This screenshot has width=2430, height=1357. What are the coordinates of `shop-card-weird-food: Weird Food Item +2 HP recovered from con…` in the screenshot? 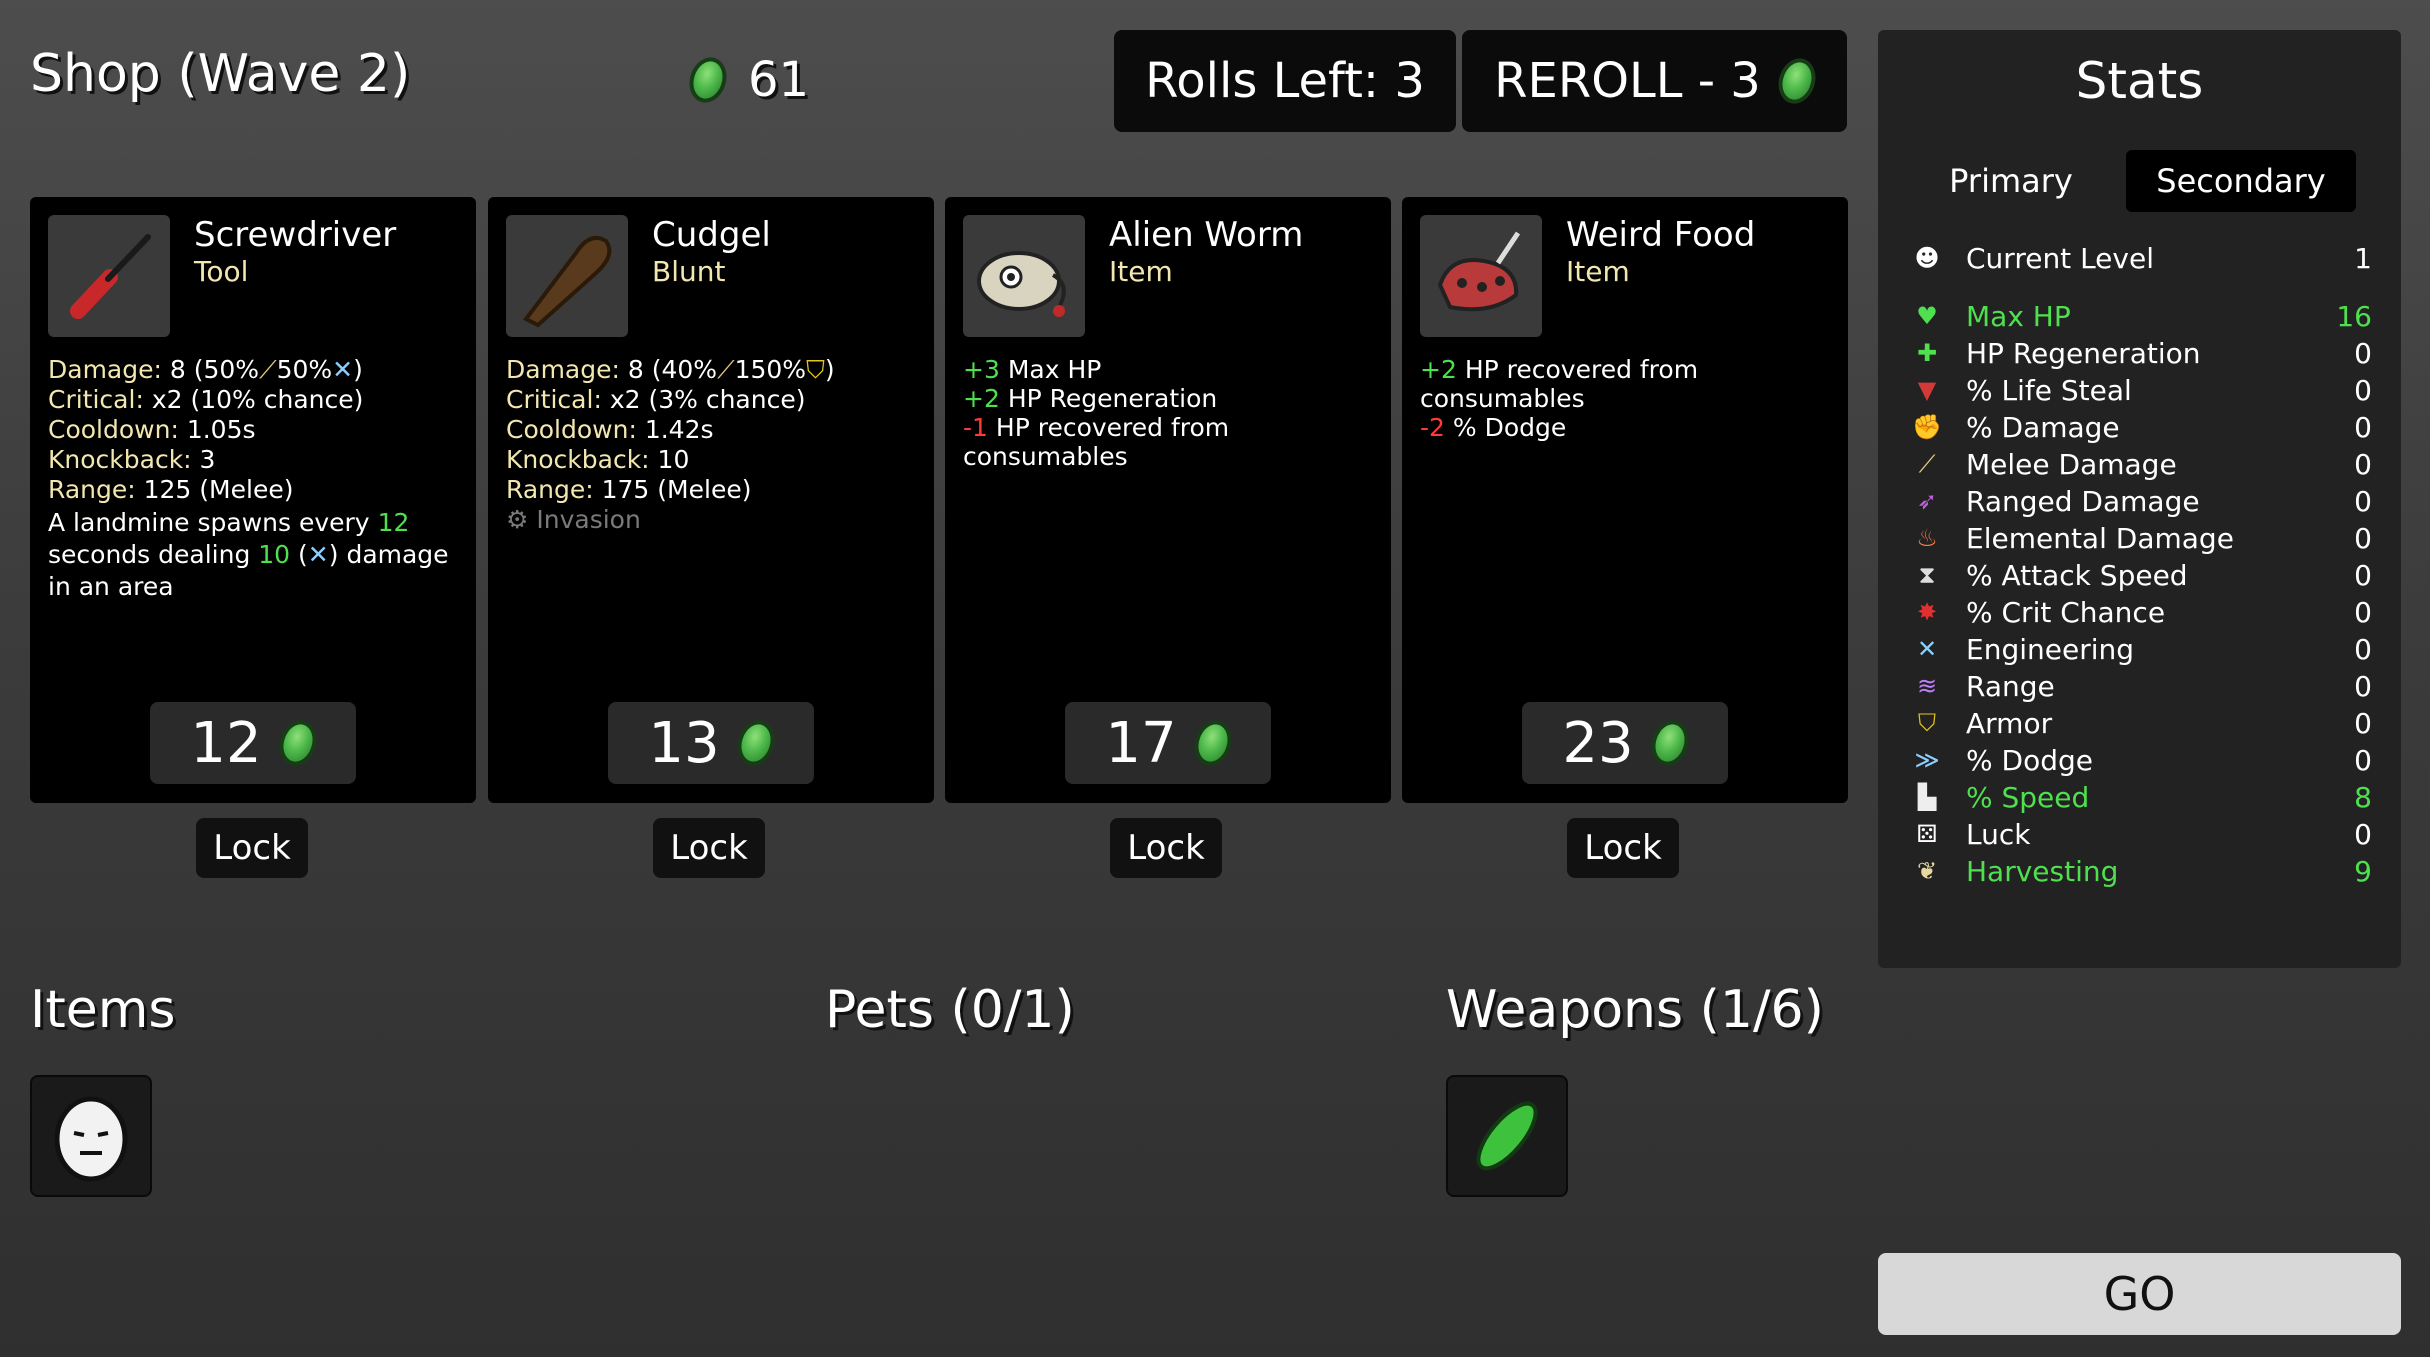 It's located at (1625, 500).